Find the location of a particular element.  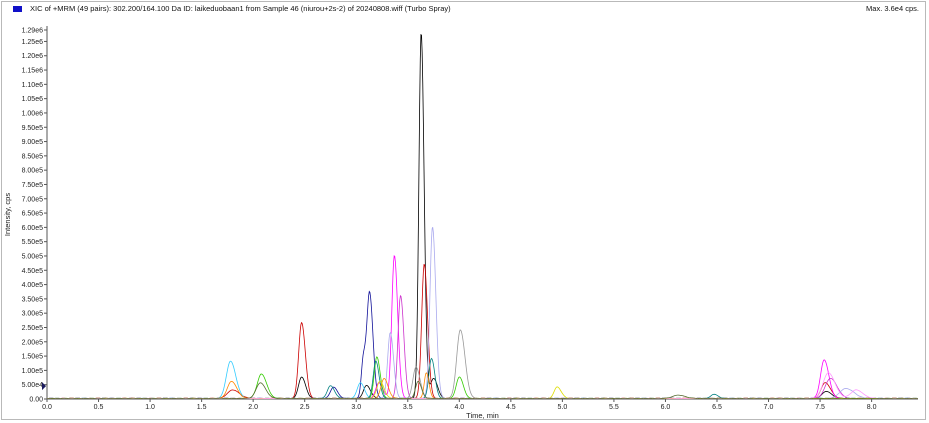

y-tick-label: 0.00 is located at coordinates (36, 400).